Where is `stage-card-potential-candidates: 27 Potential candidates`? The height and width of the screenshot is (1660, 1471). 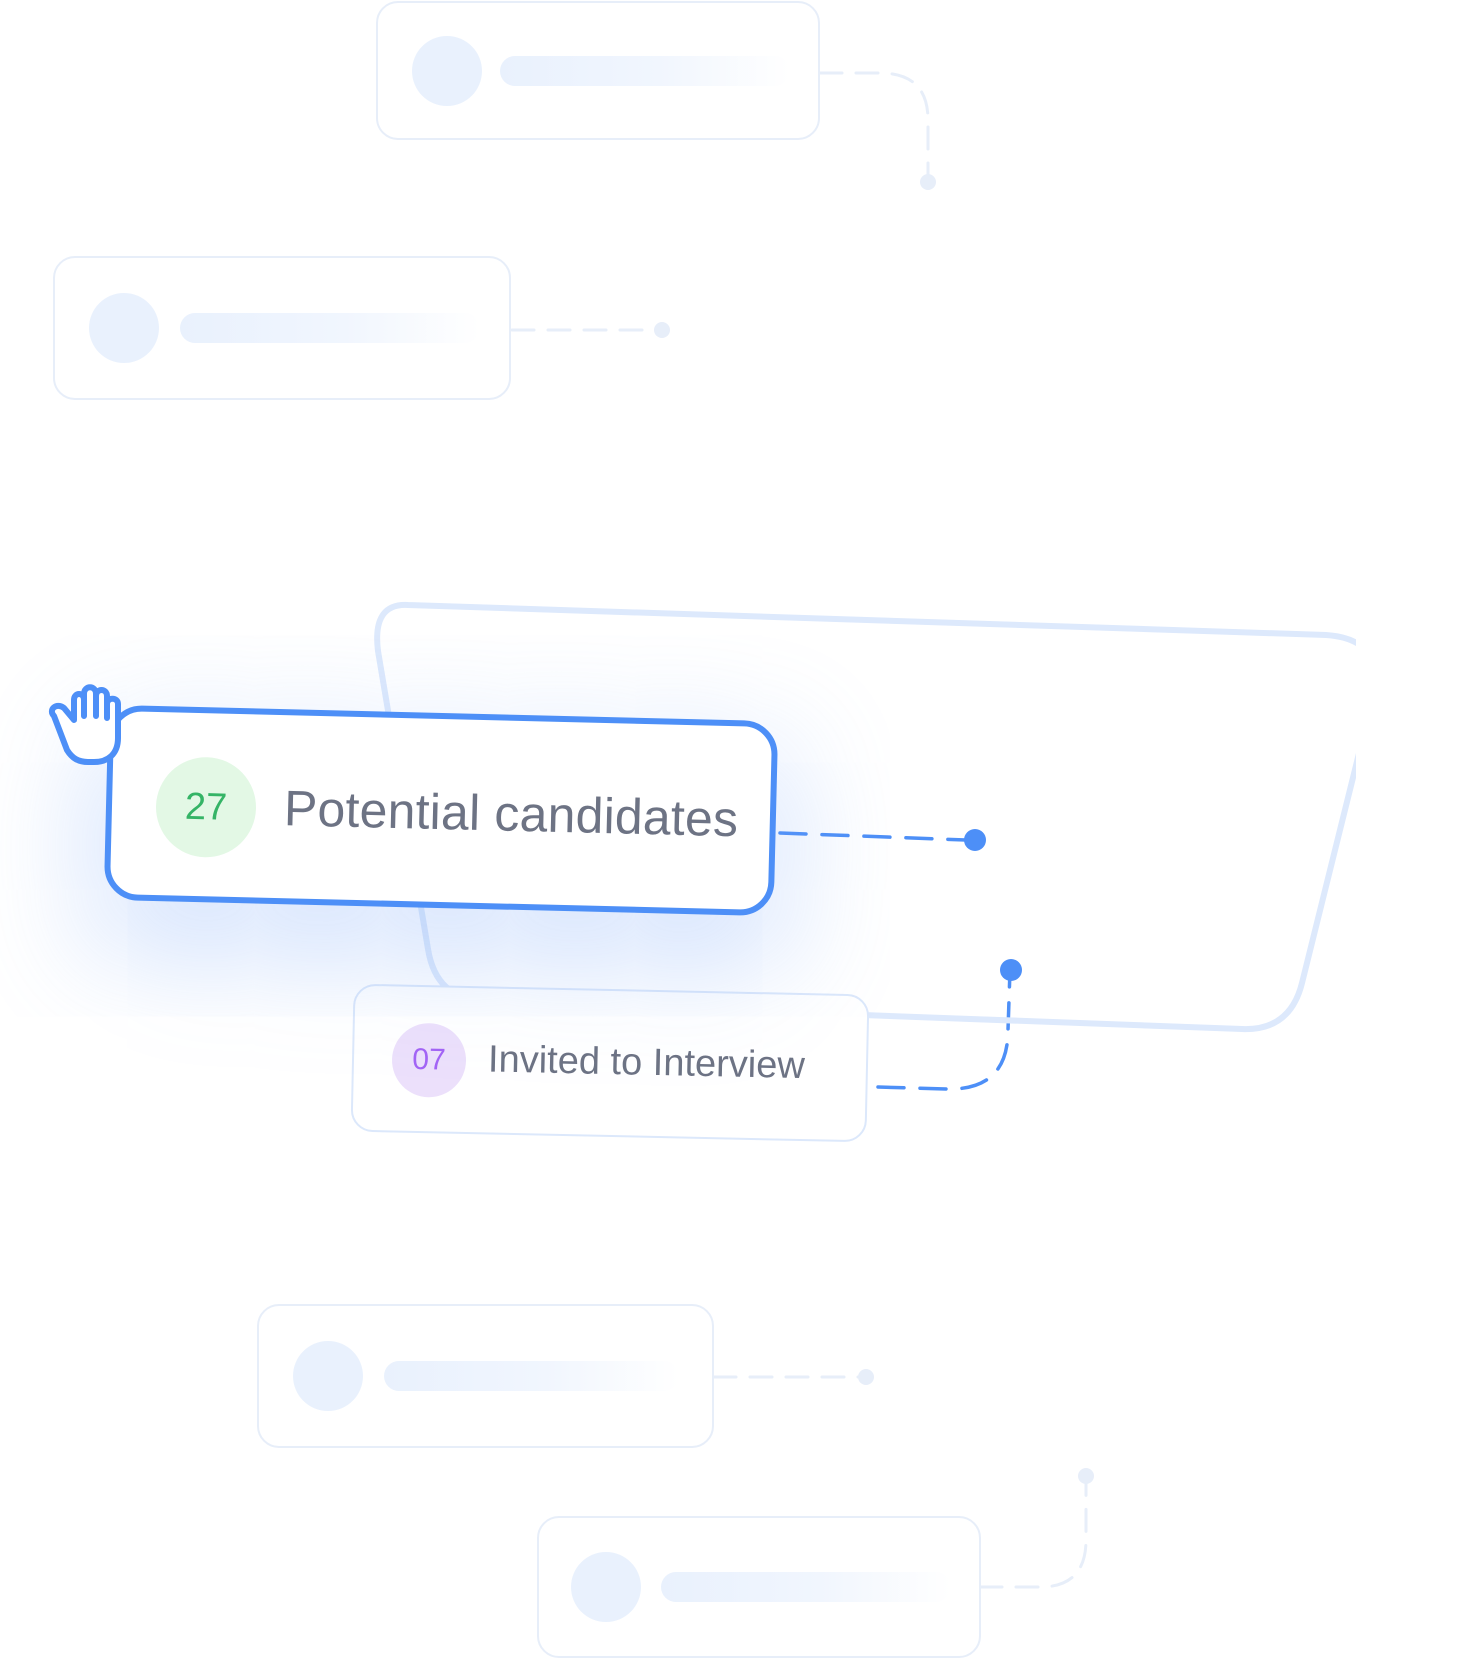
stage-card-potential-candidates: 27 Potential candidates is located at coordinates (441, 810).